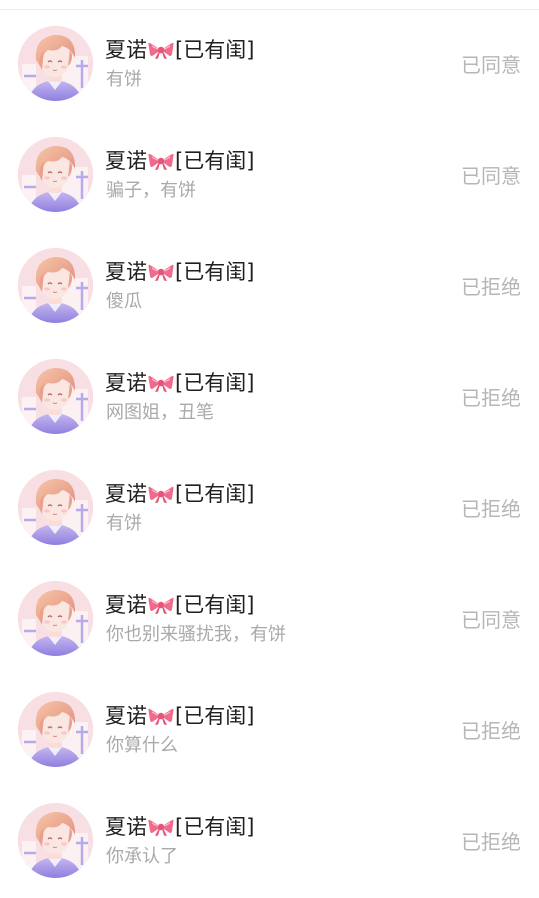  I want to click on request-message: 骗子，有饼, so click(151, 190).